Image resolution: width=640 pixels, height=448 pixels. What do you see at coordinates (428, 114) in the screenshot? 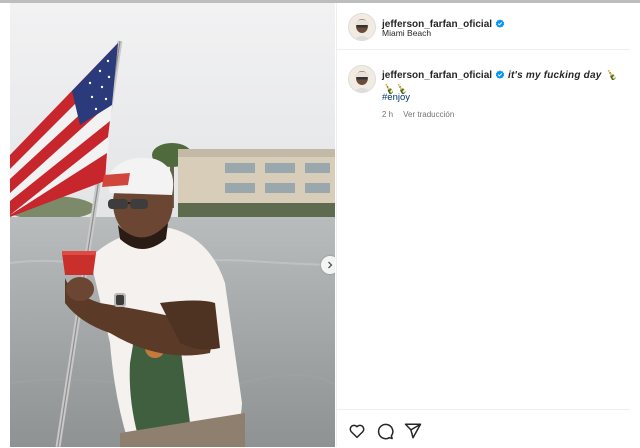
I see `see-translation-link: Ver traducción` at bounding box center [428, 114].